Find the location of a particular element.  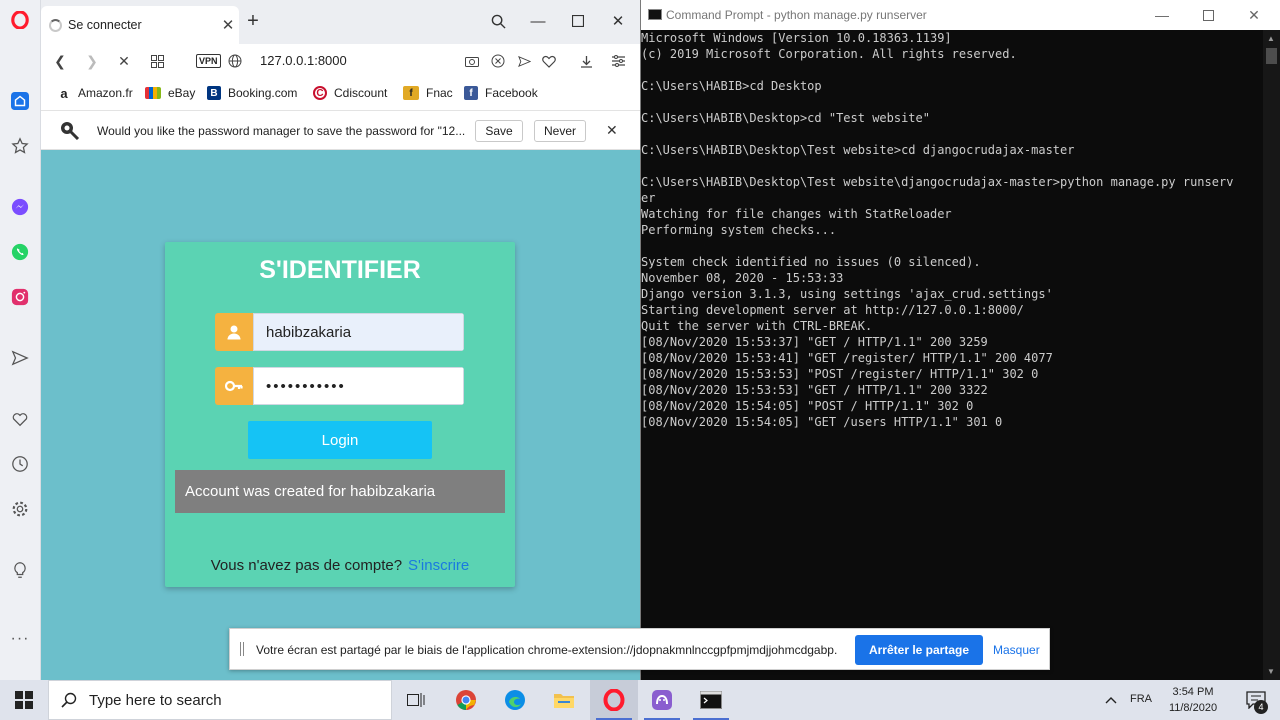

dismiss-bar-icon: ✕ is located at coordinates (612, 130).